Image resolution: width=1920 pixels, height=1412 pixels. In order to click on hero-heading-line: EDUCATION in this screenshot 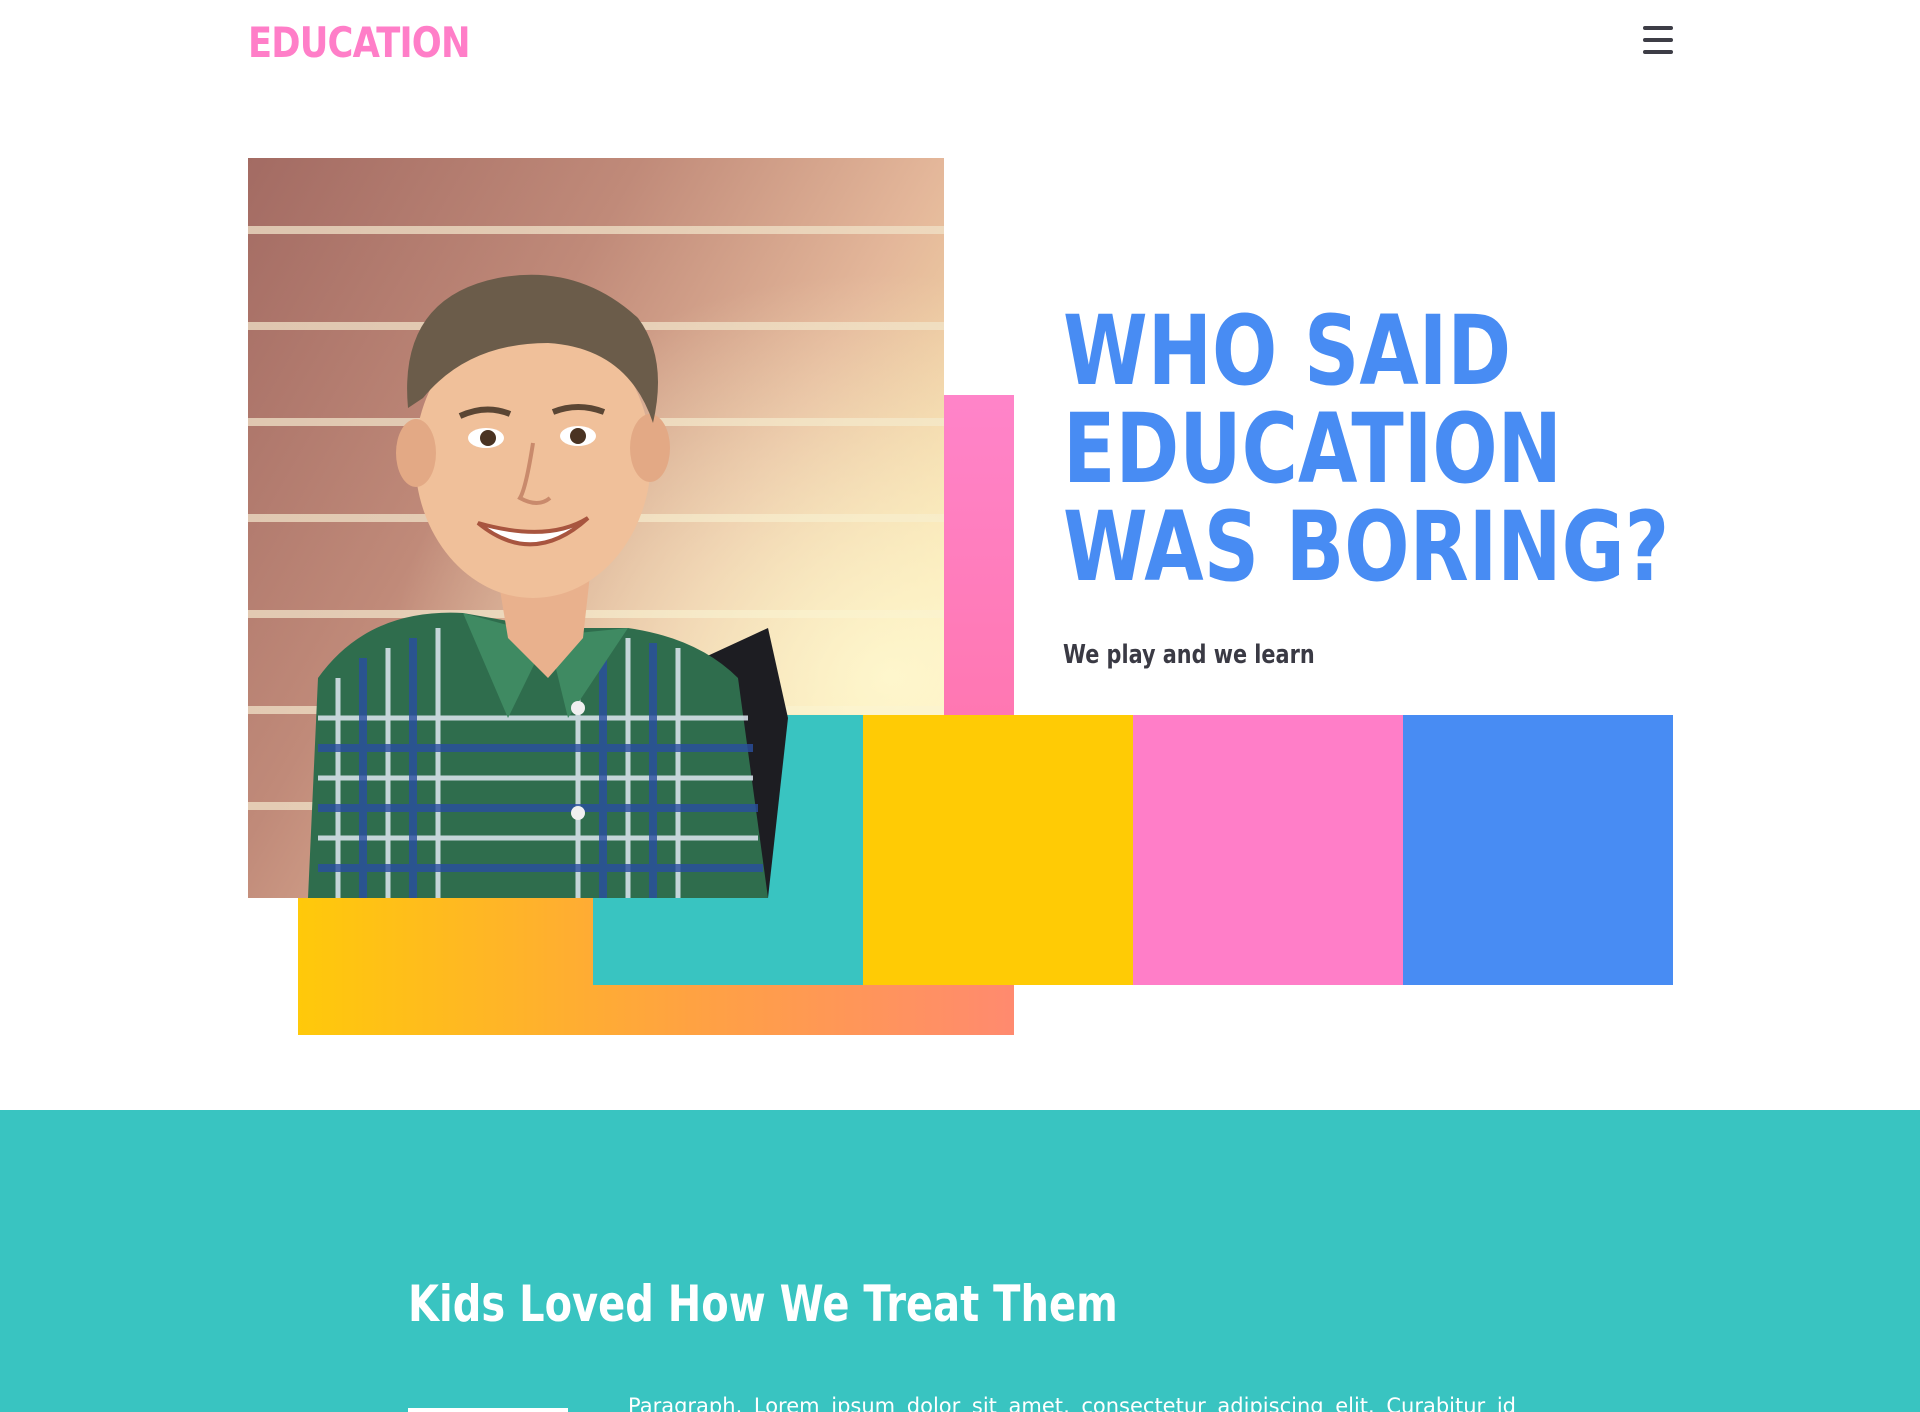, I will do `click(1312, 449)`.